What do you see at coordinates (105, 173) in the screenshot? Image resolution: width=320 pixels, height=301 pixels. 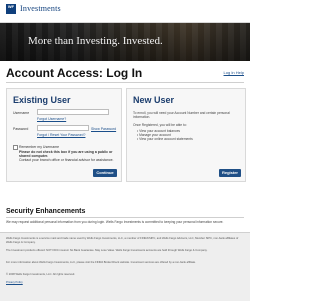 I see `continue-button: Continue` at bounding box center [105, 173].